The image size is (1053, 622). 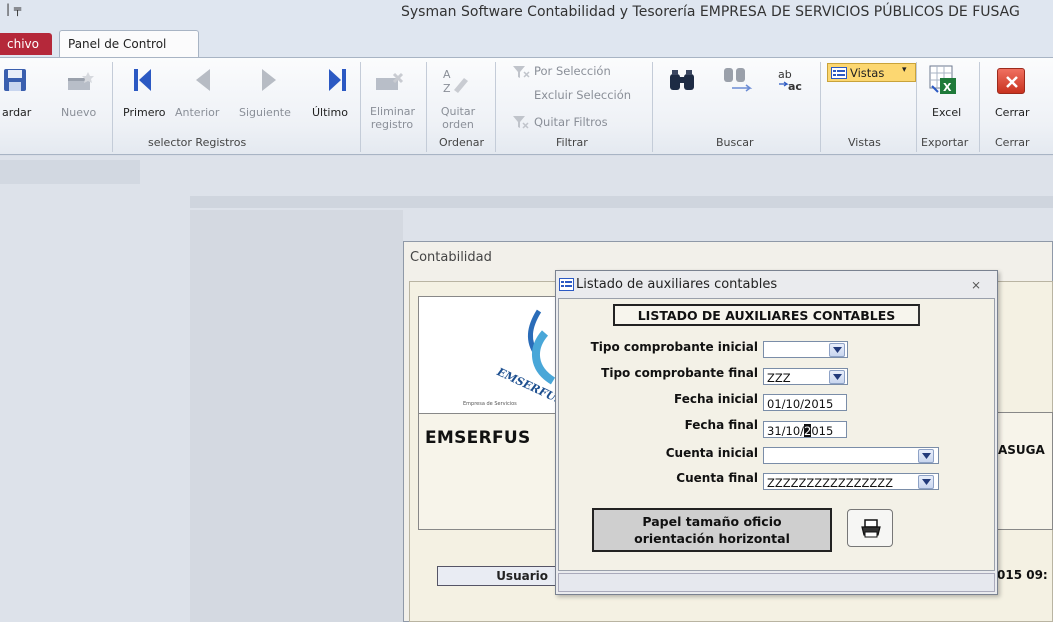 I want to click on print-button, so click(x=870, y=528).